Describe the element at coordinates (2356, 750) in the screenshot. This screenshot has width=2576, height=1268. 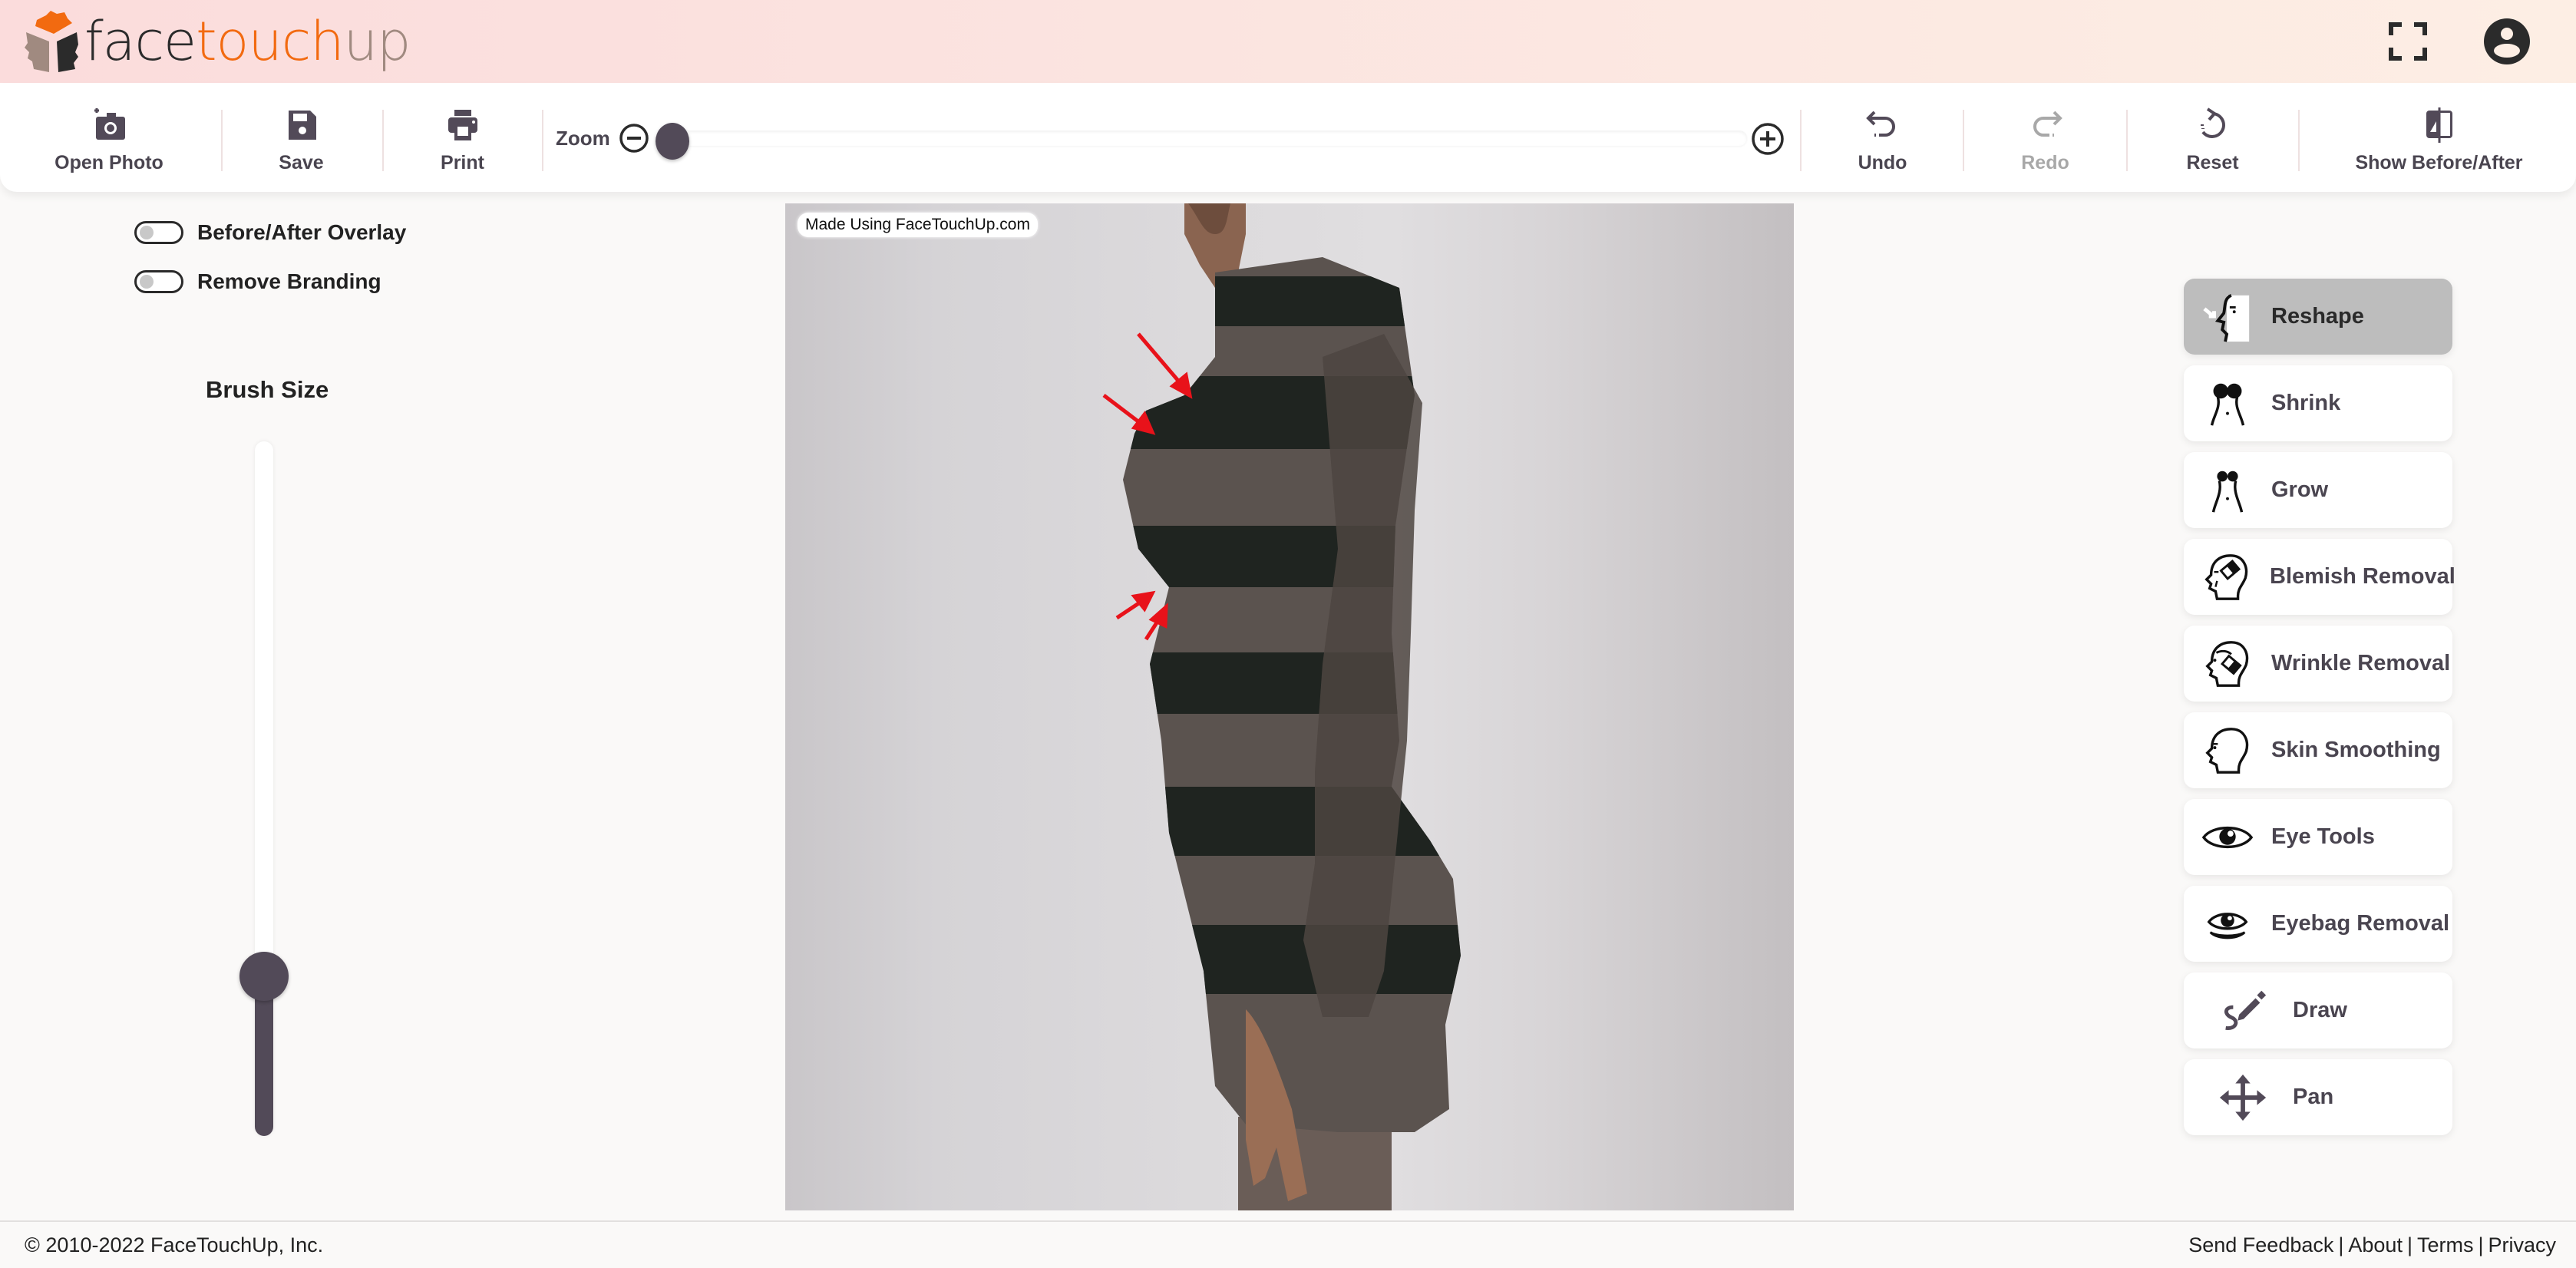
I see `tool-skin-smoothing-label: Skin Smoothing` at that location.